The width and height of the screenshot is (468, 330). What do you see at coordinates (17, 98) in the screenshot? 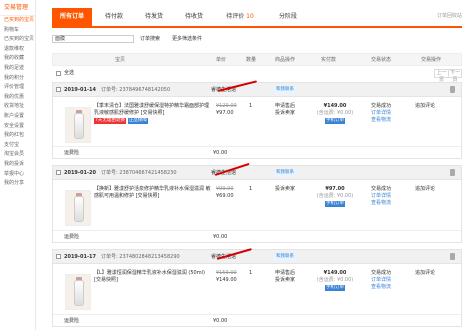
I see `sidebar-item-coupons: 我的优惠` at bounding box center [17, 98].